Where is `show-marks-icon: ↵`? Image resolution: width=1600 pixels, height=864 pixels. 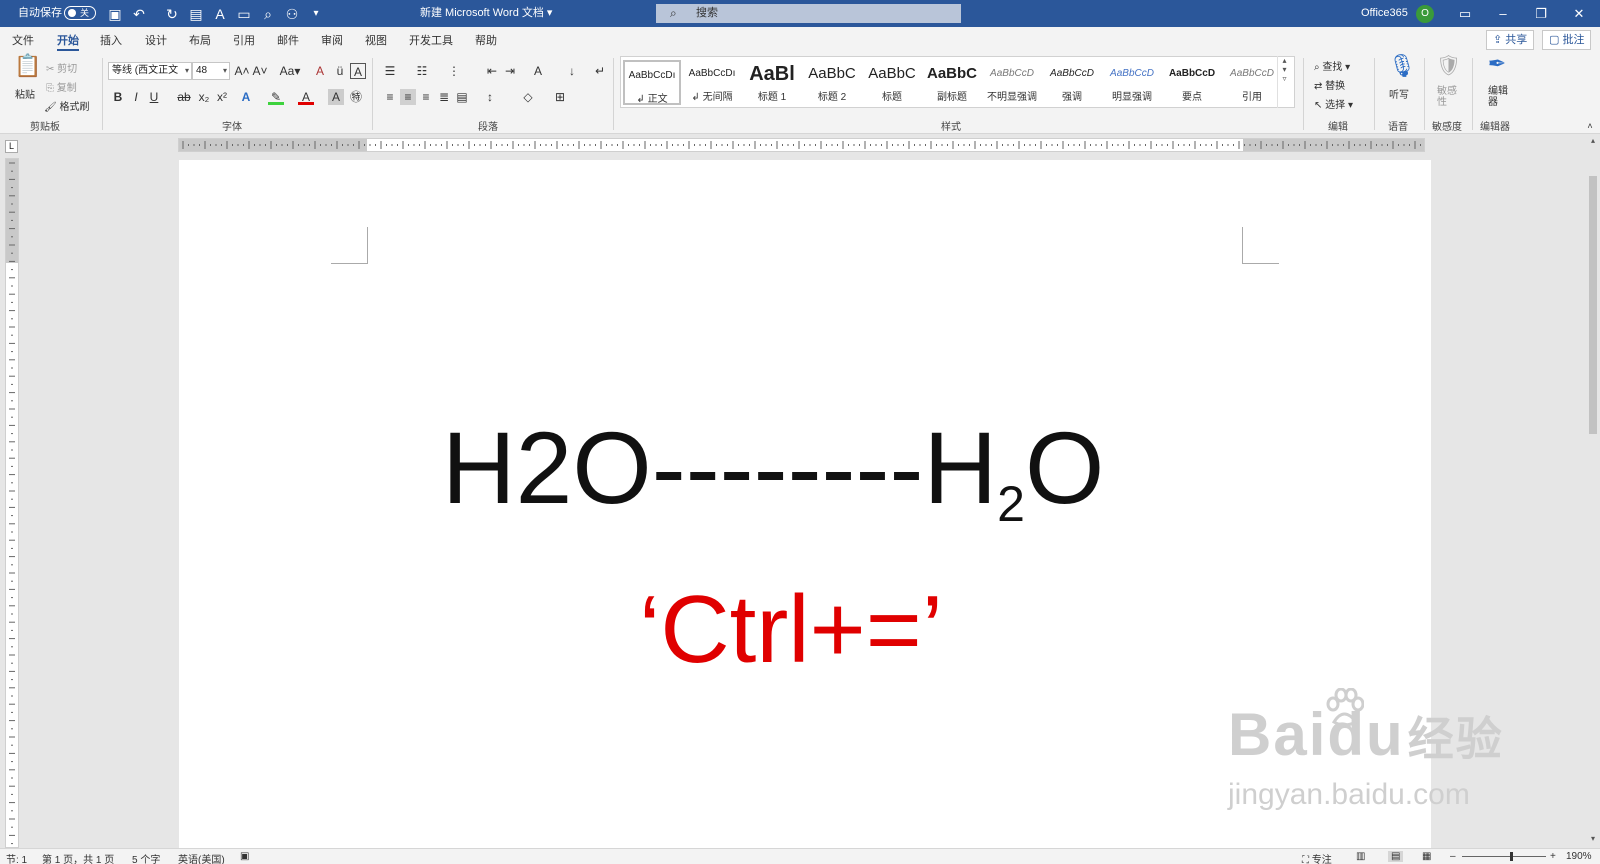
show-marks-icon: ↵ is located at coordinates (600, 71).